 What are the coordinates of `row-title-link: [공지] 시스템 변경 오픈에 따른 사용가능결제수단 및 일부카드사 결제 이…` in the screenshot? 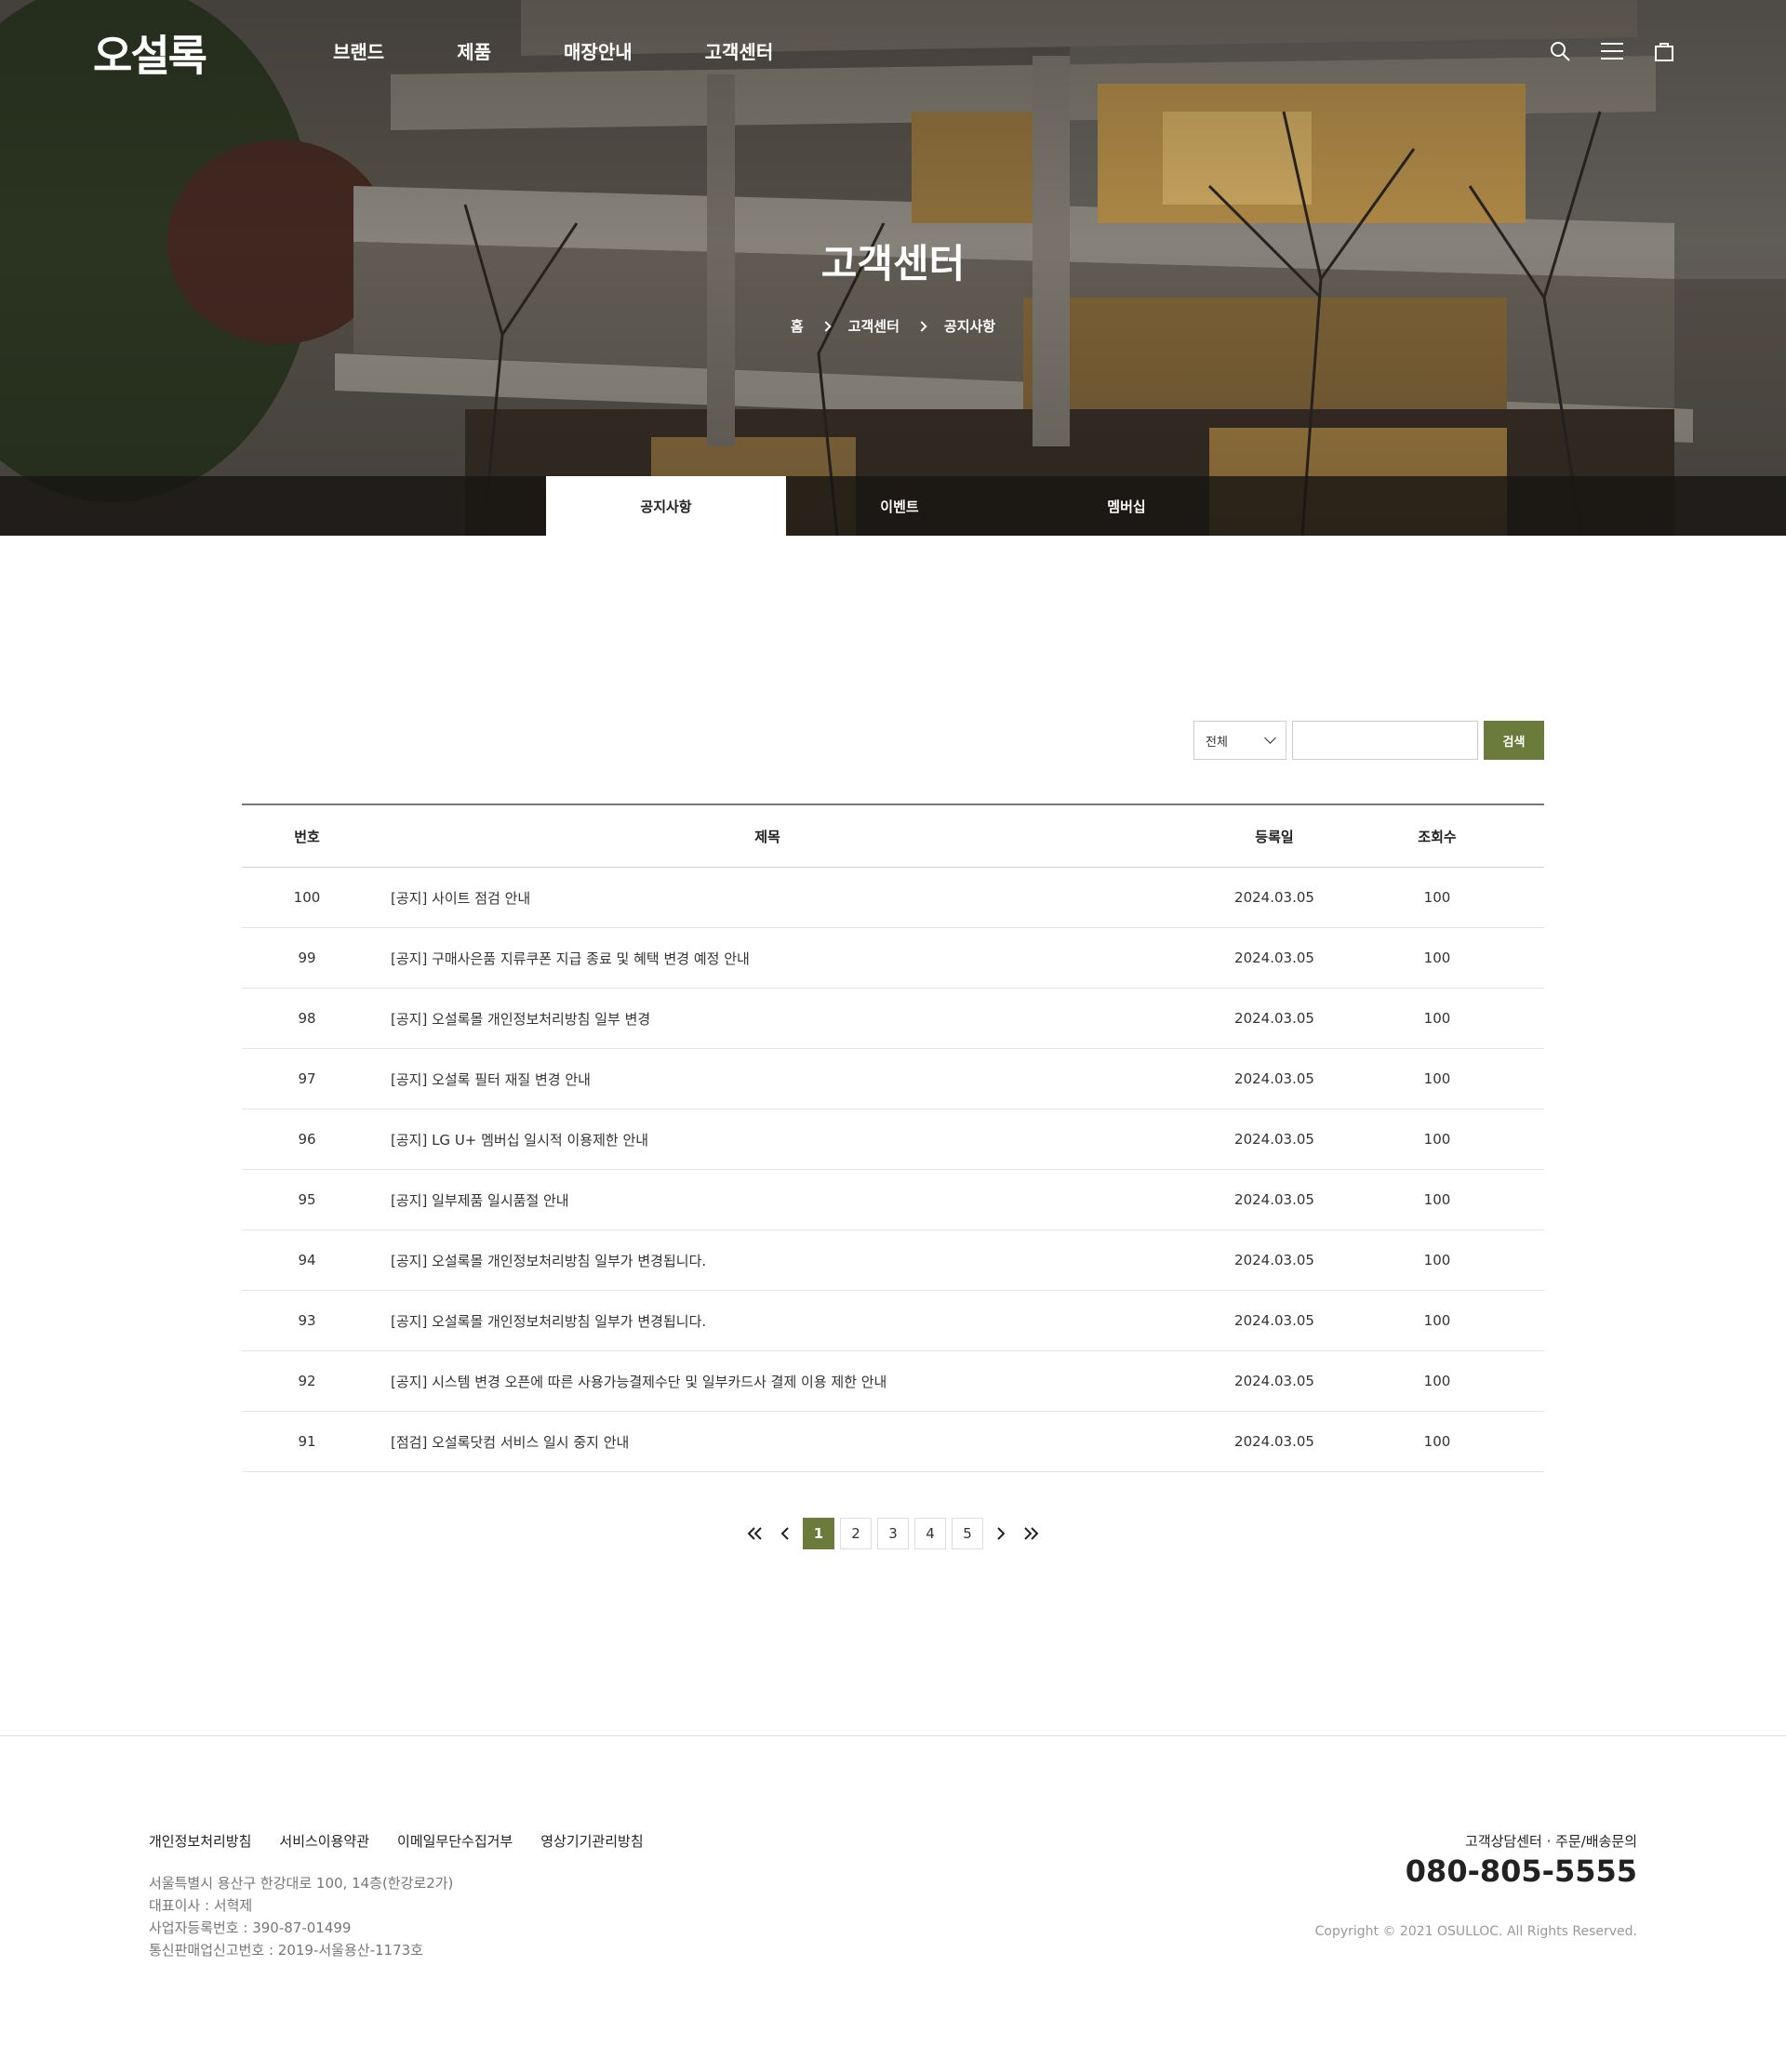 It's located at (767, 1382).